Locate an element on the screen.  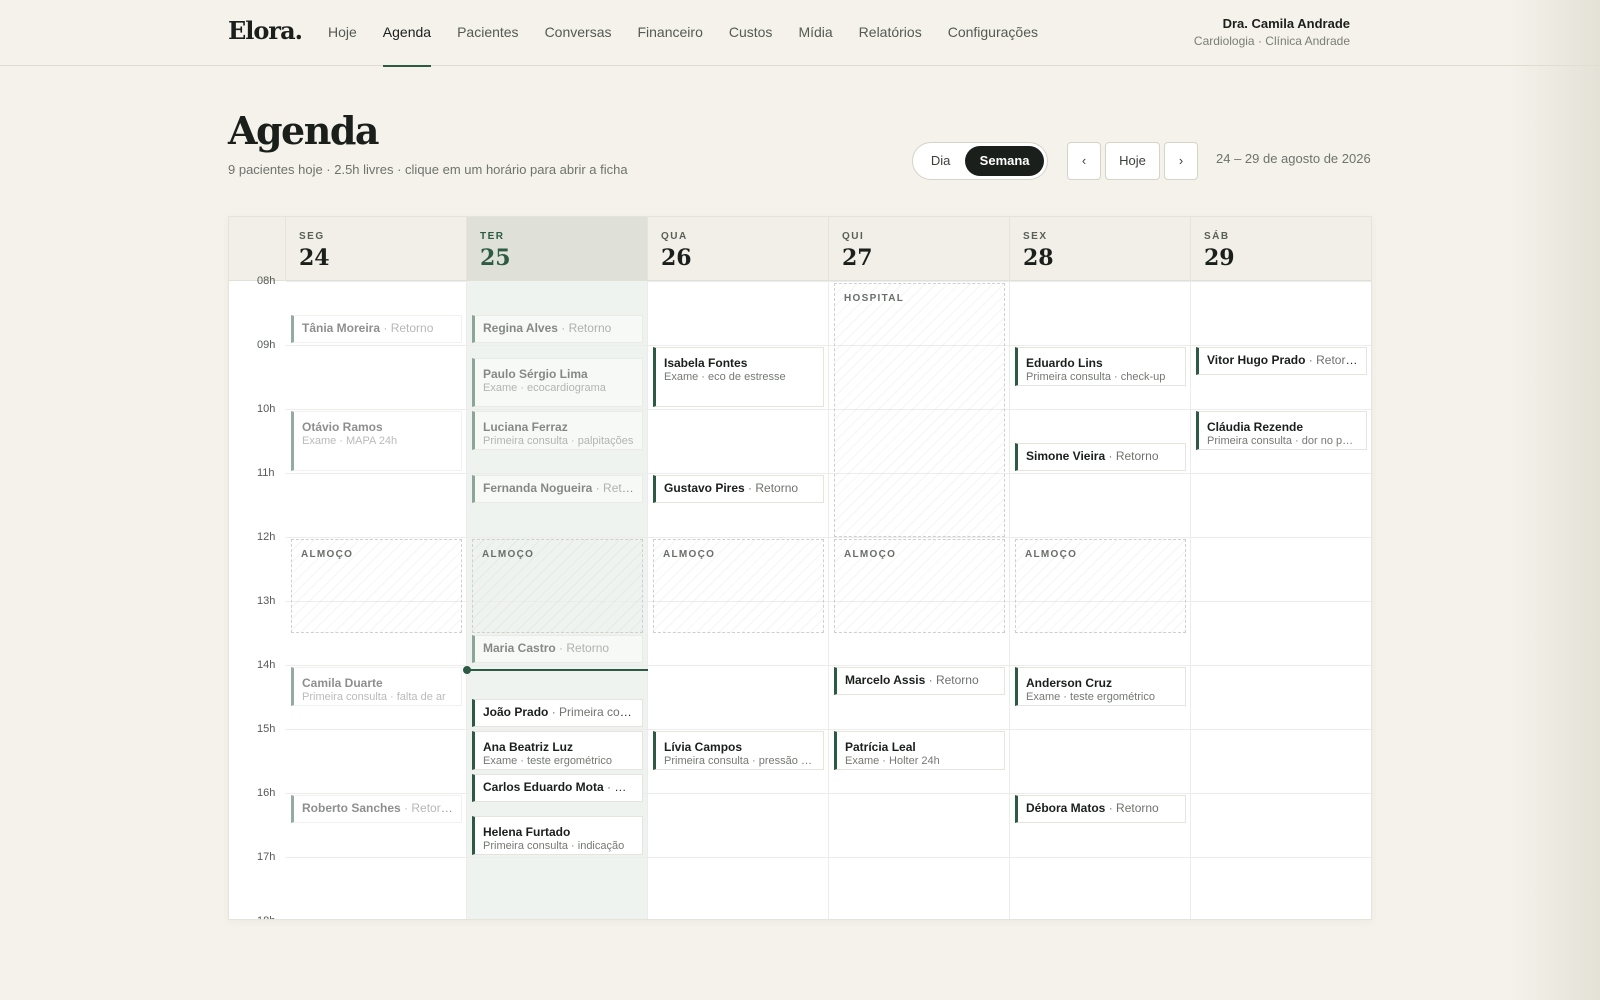
nav-item-configuracoes: Configurações is located at coordinates (993, 33).